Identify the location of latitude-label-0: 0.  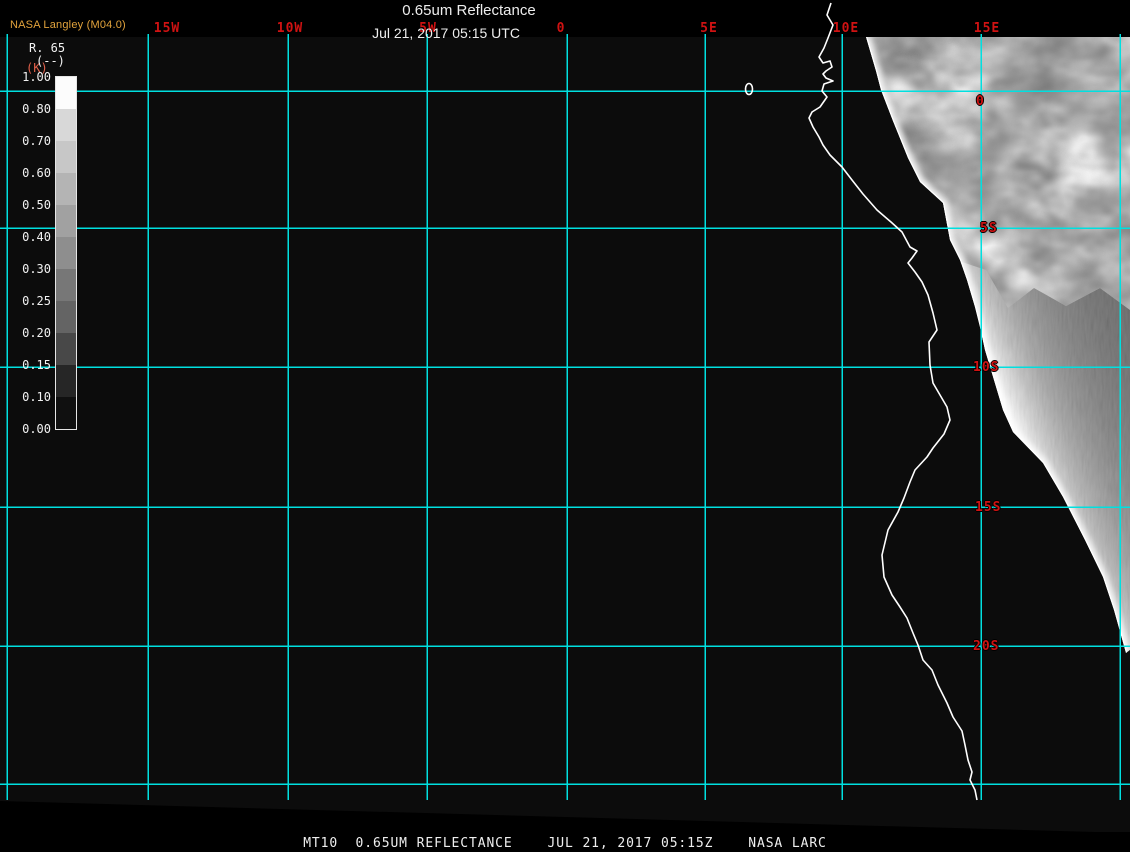
(980, 101).